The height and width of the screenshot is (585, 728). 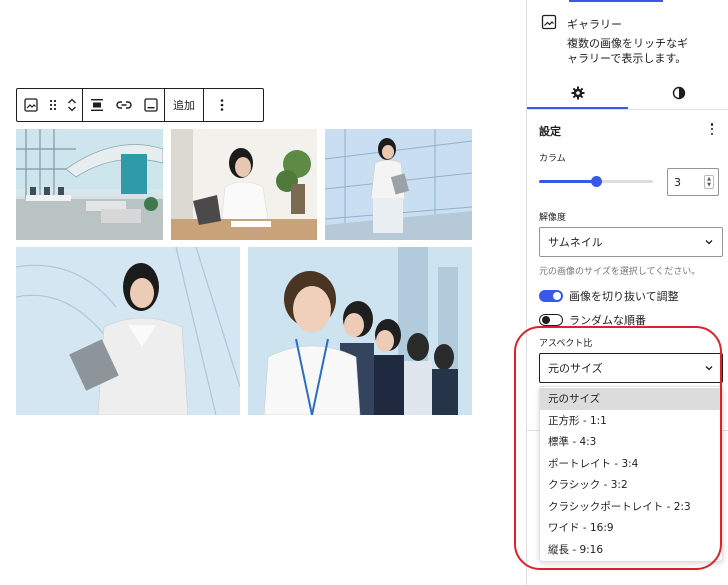 I want to click on link-icon, so click(x=123, y=105).